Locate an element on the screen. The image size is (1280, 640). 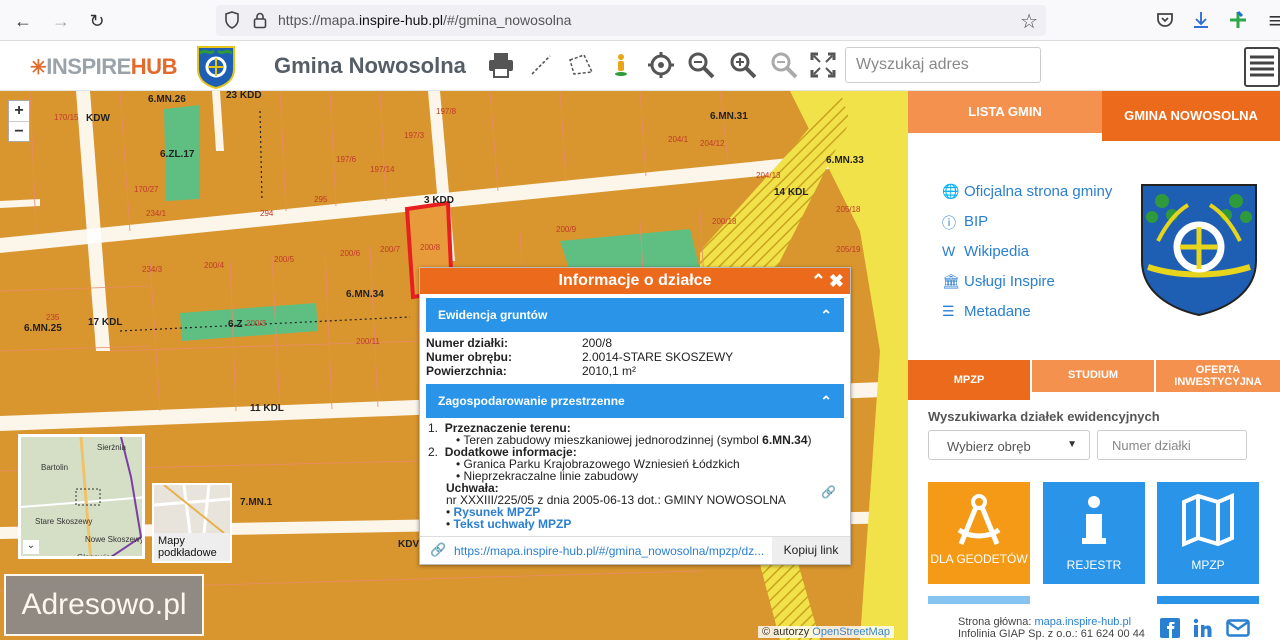
tile-geodeci: DLA GEODETÓW is located at coordinates (979, 533).